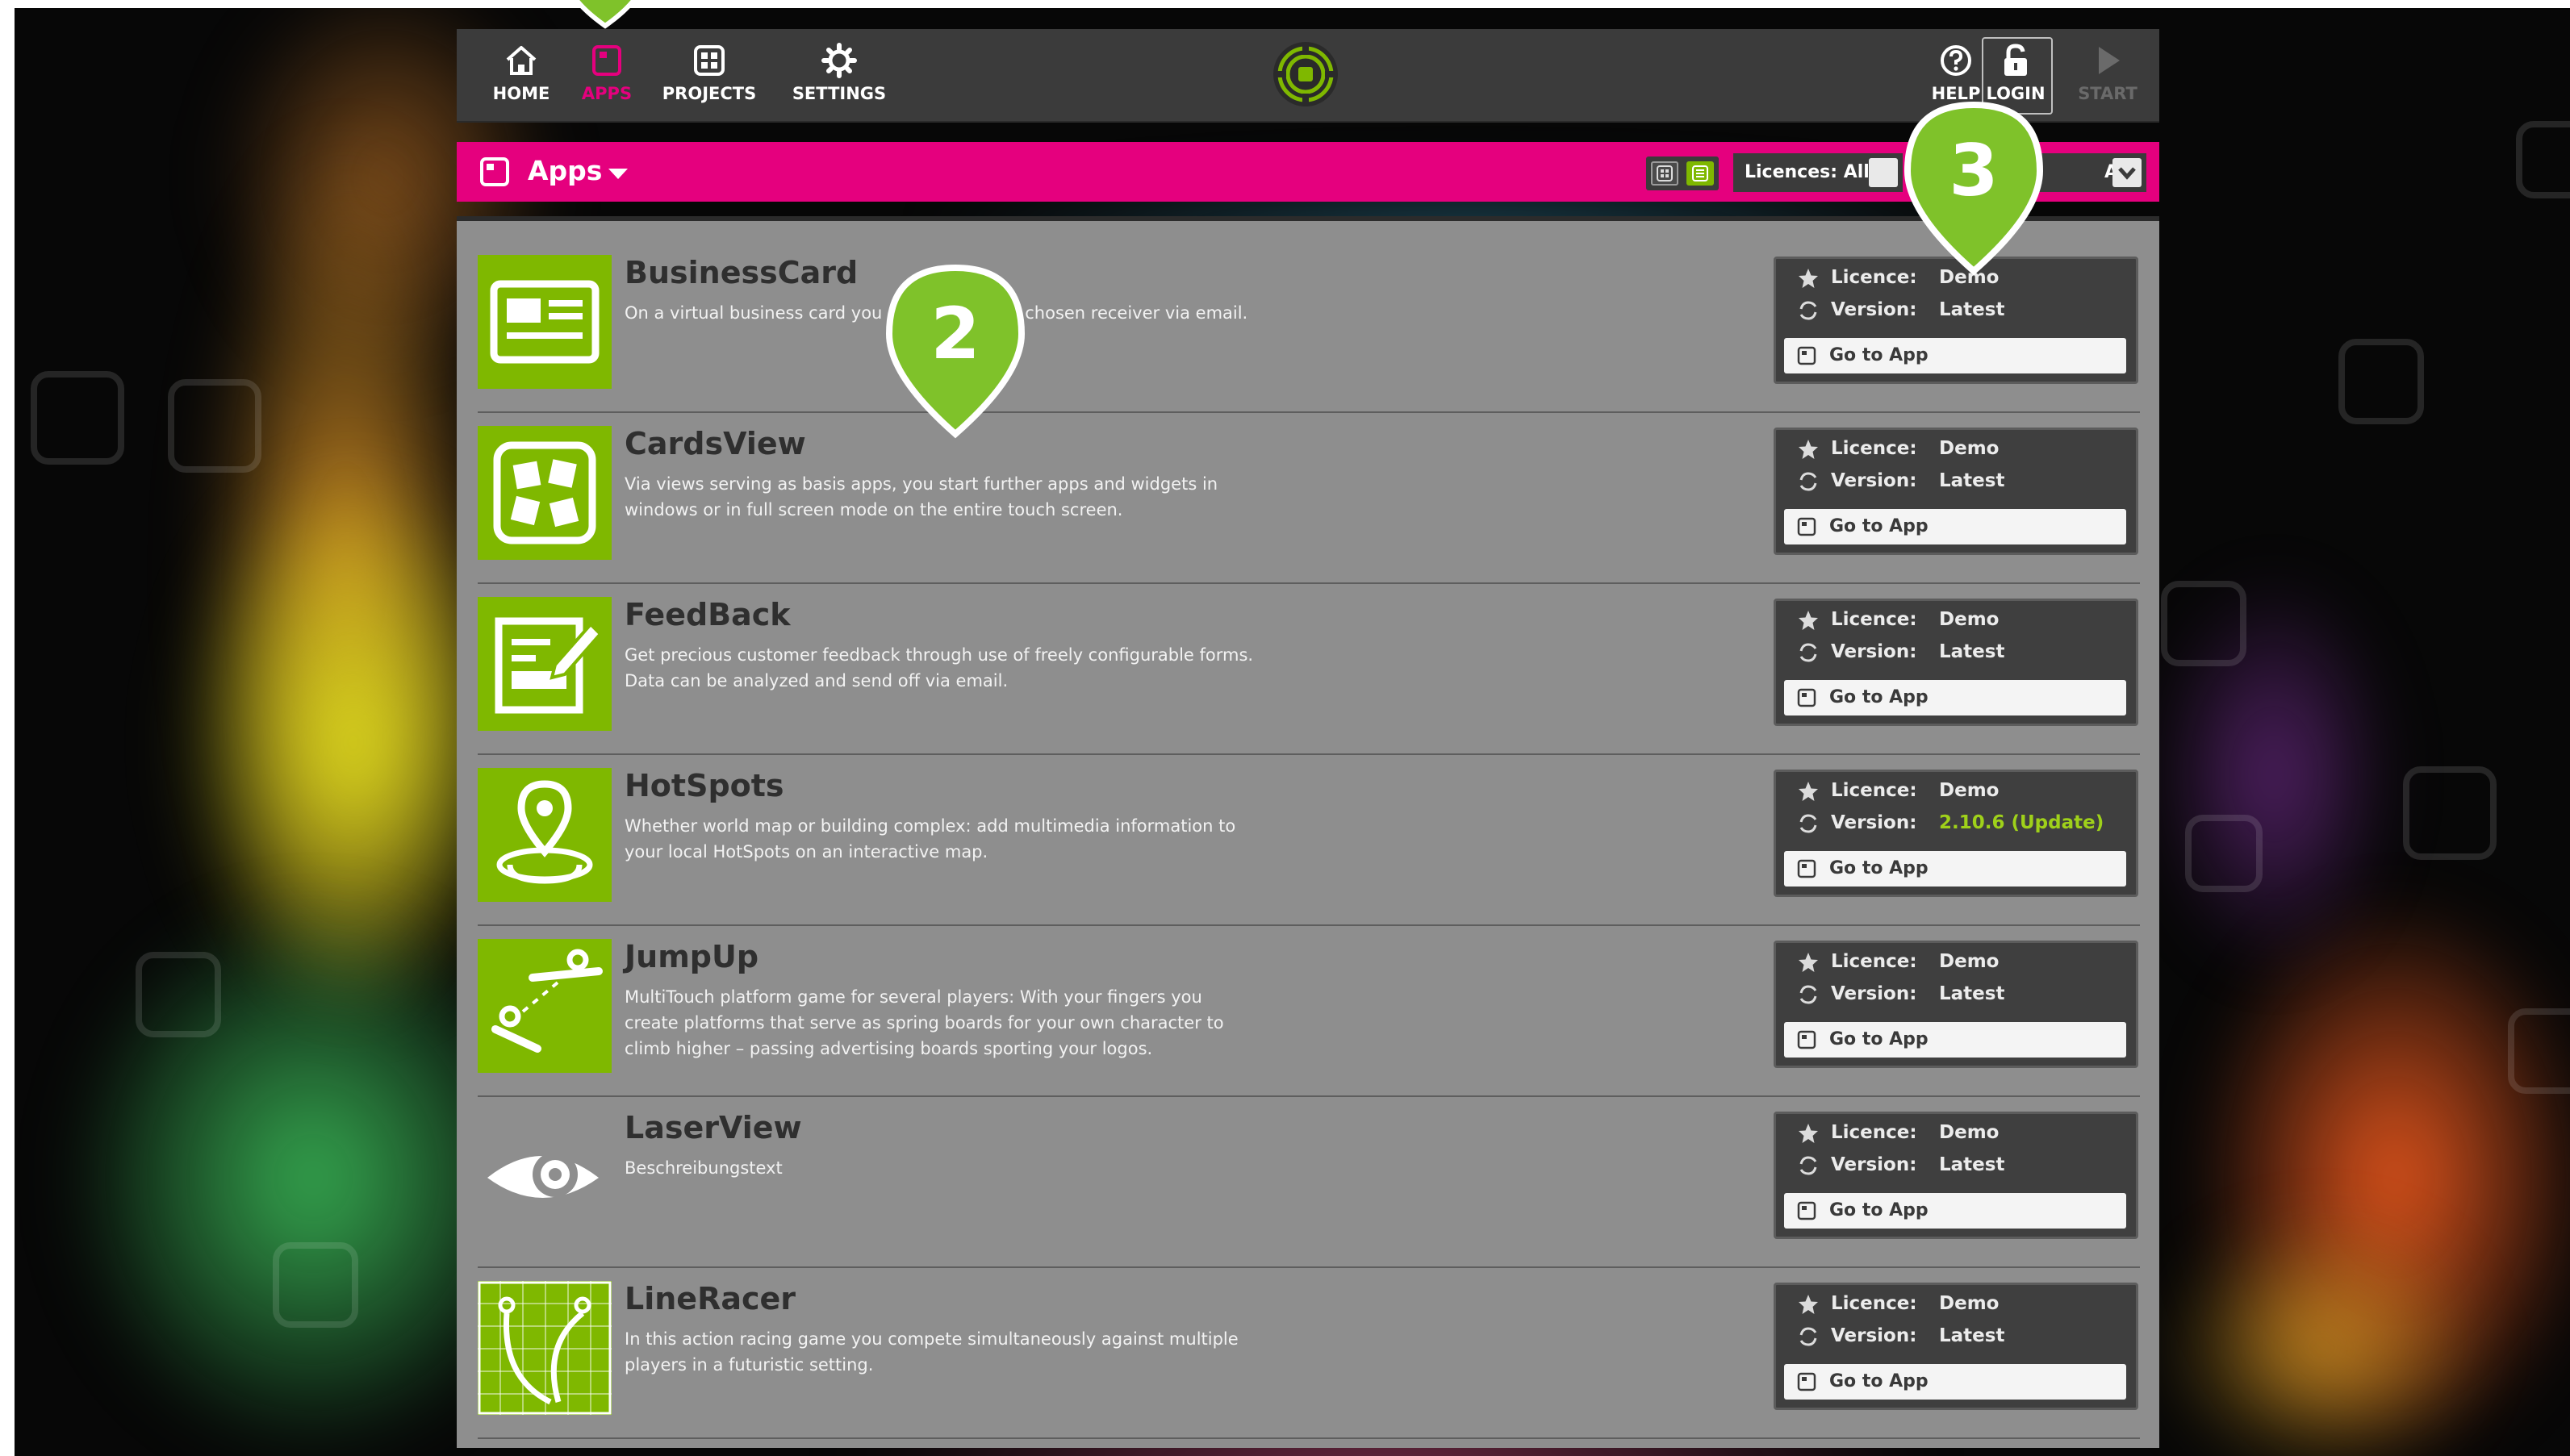 The image size is (2570, 1456). I want to click on nav-apps: APPS, so click(606, 72).